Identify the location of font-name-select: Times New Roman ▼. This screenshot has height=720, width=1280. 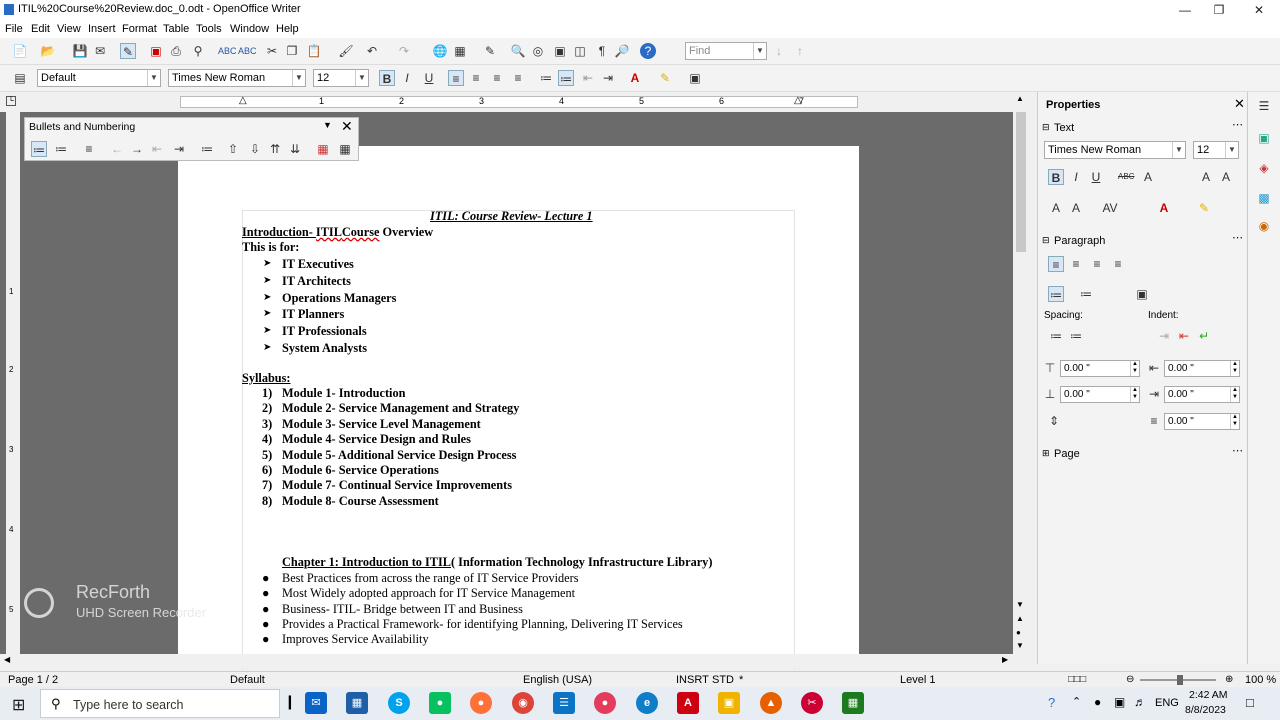
(237, 78).